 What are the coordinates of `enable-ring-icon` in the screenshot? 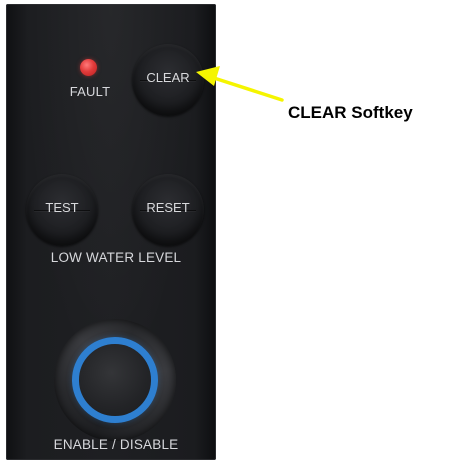 It's located at (115, 380).